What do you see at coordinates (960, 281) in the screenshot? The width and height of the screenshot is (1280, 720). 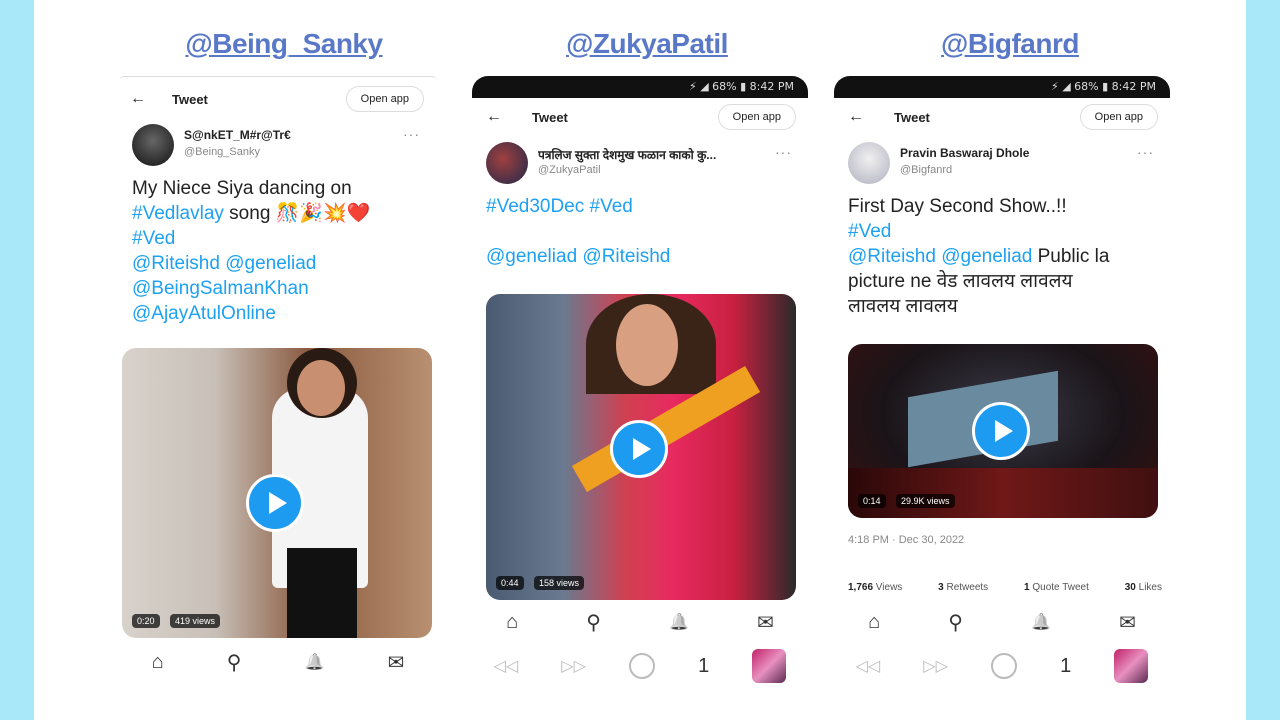 I see `tweet-text-segment: picture ne वेड लावलय लावलय` at bounding box center [960, 281].